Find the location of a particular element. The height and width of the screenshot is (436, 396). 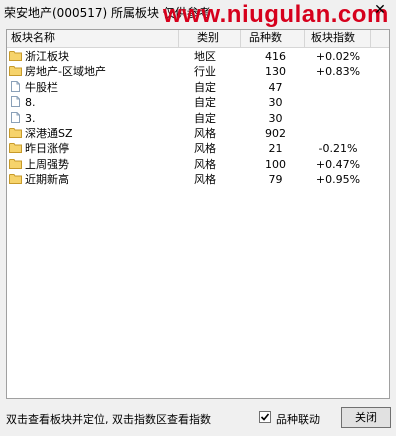

checkmark-icon is located at coordinates (265, 417).